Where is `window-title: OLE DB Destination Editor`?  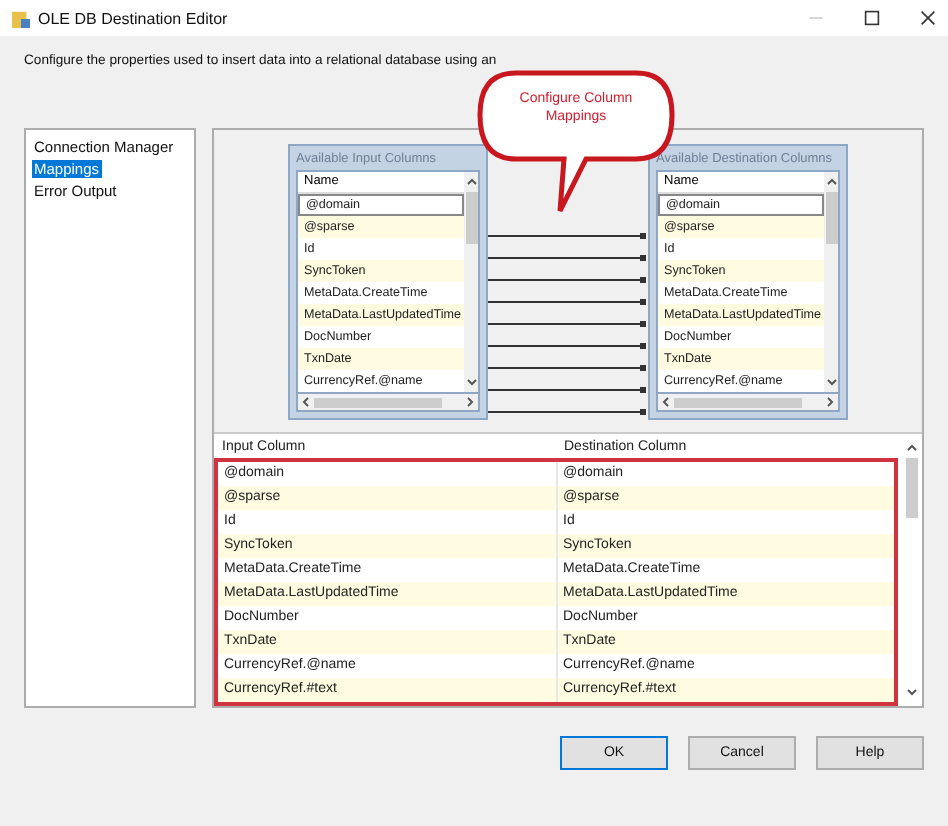 window-title: OLE DB Destination Editor is located at coordinates (133, 18).